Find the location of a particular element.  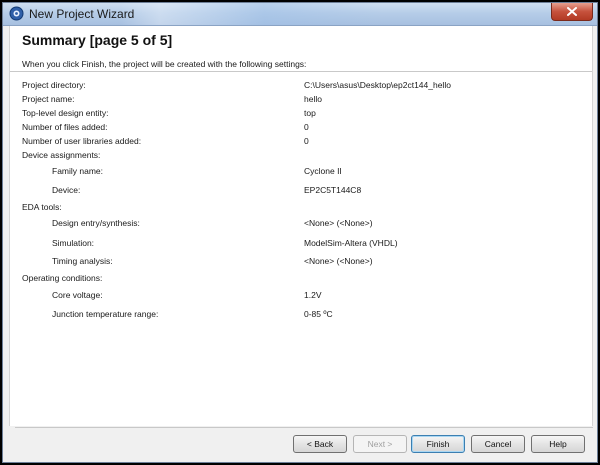

core-voltage-label: Core voltage: is located at coordinates (77, 295).